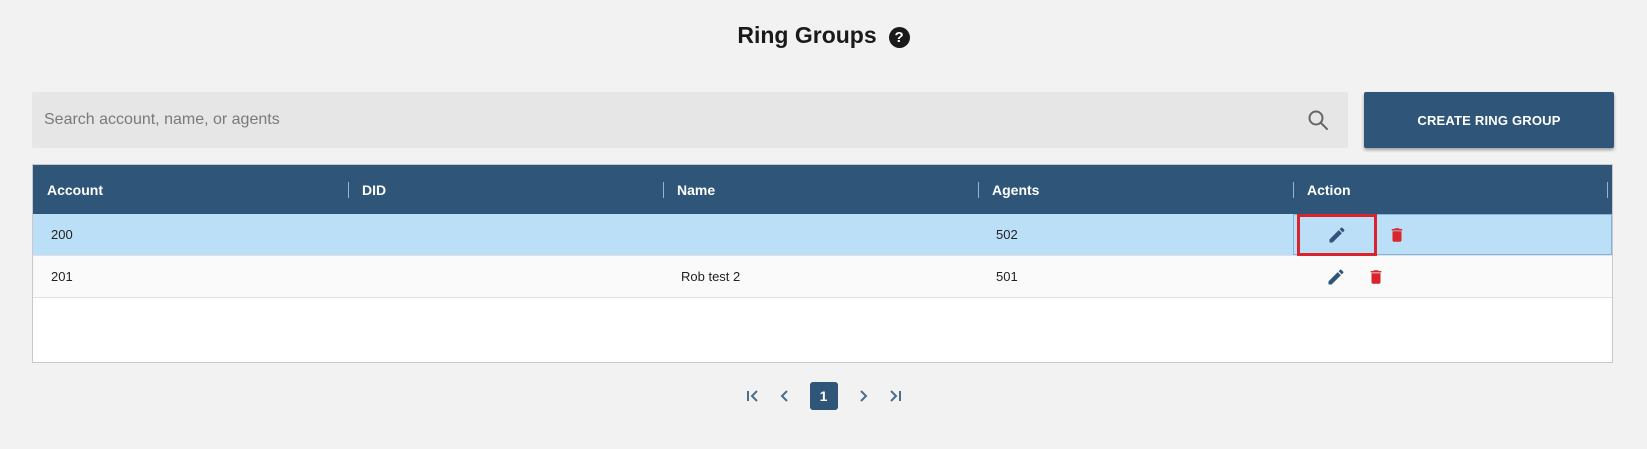 Image resolution: width=1647 pixels, height=449 pixels. I want to click on cell-account: 200, so click(62, 234).